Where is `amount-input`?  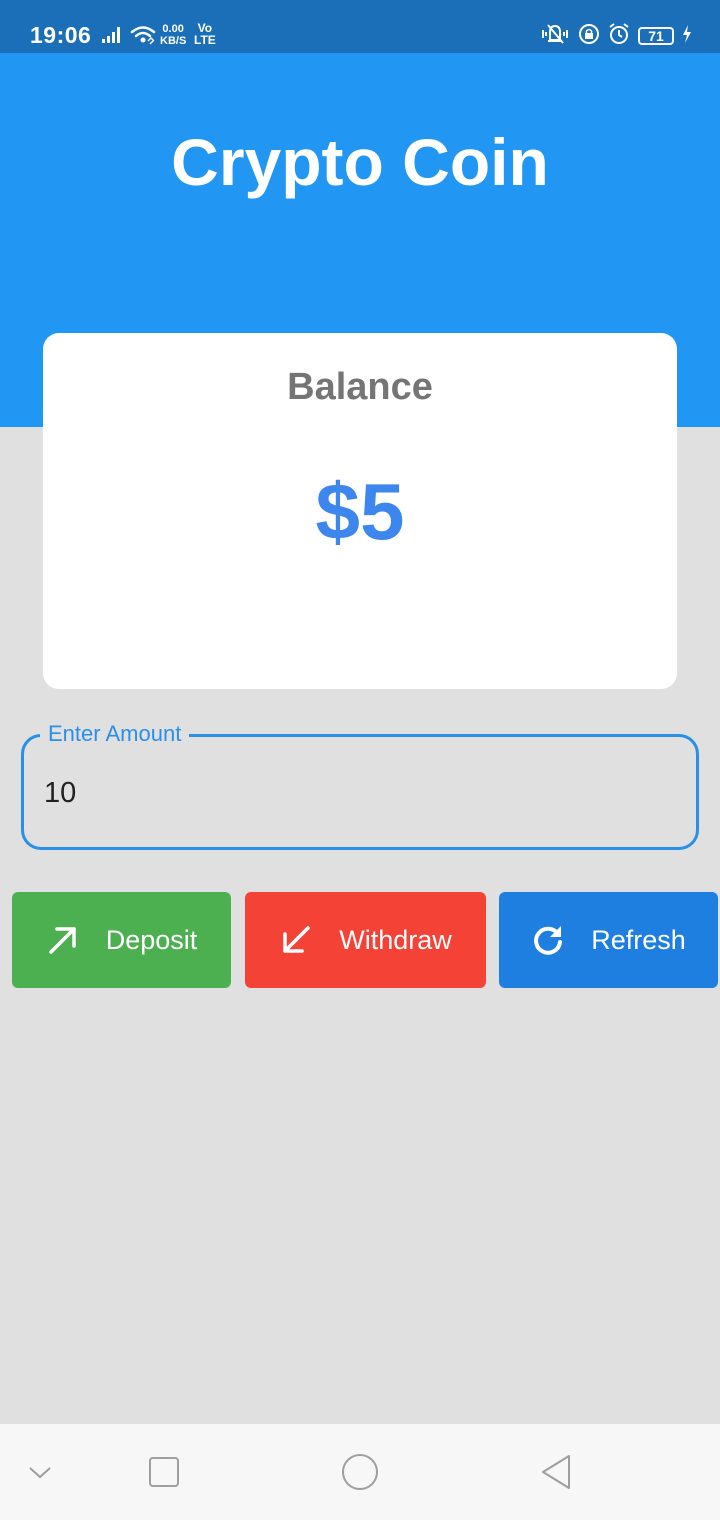
amount-input is located at coordinates (344, 793).